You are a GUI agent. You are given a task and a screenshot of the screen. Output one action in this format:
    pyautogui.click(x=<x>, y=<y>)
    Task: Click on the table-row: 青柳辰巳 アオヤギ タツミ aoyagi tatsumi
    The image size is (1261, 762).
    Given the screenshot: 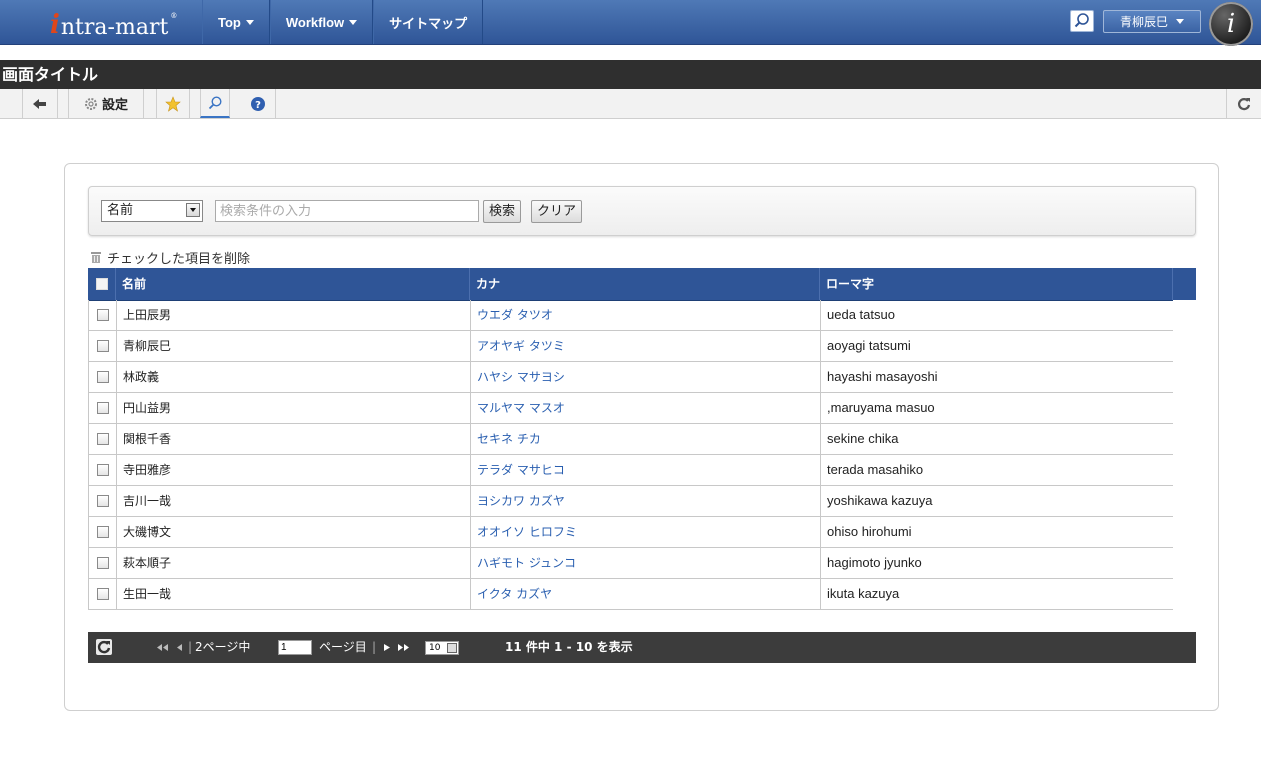 What is the action you would take?
    pyautogui.click(x=631, y=346)
    